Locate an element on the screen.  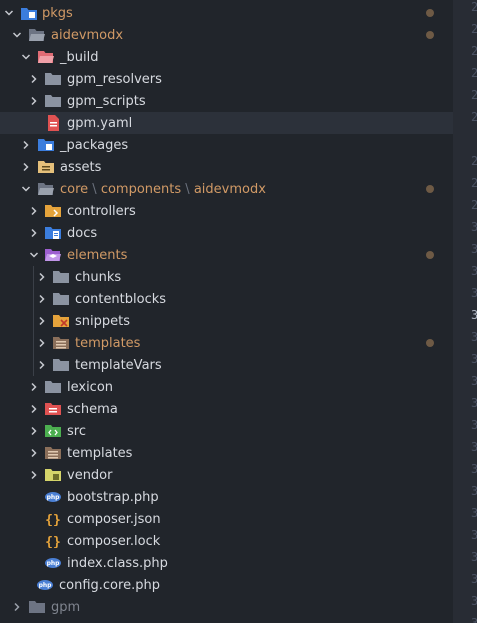
tree-item-bootstrap-php: php bootstrap.php is located at coordinates (226, 497).